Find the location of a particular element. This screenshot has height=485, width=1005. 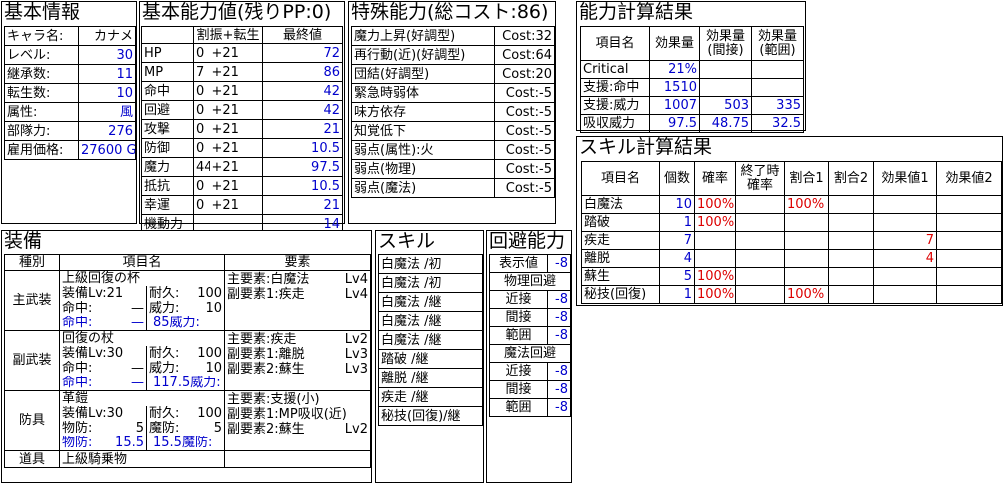

evasion-magic-label: 間接 is located at coordinates (518, 389).